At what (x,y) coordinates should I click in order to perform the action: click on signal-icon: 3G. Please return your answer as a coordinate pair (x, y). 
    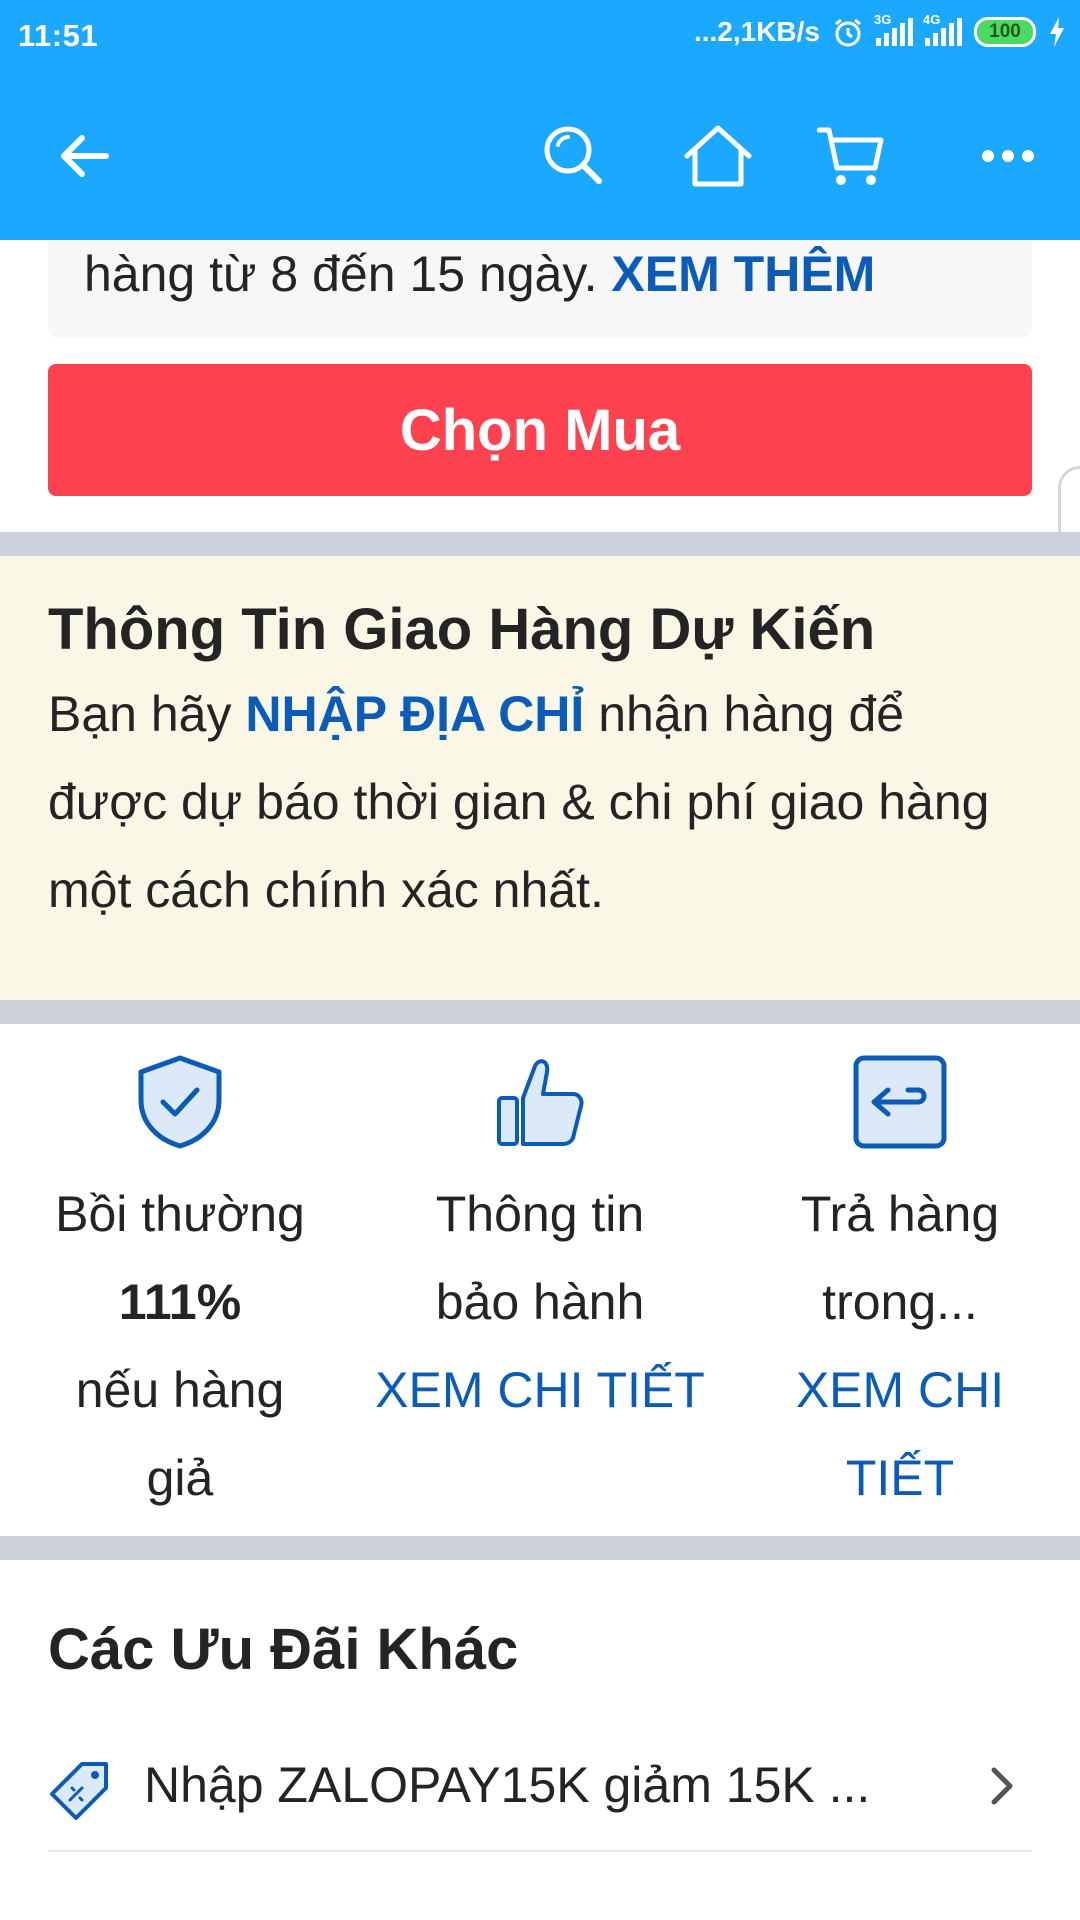
    Looking at the image, I should click on (893, 29).